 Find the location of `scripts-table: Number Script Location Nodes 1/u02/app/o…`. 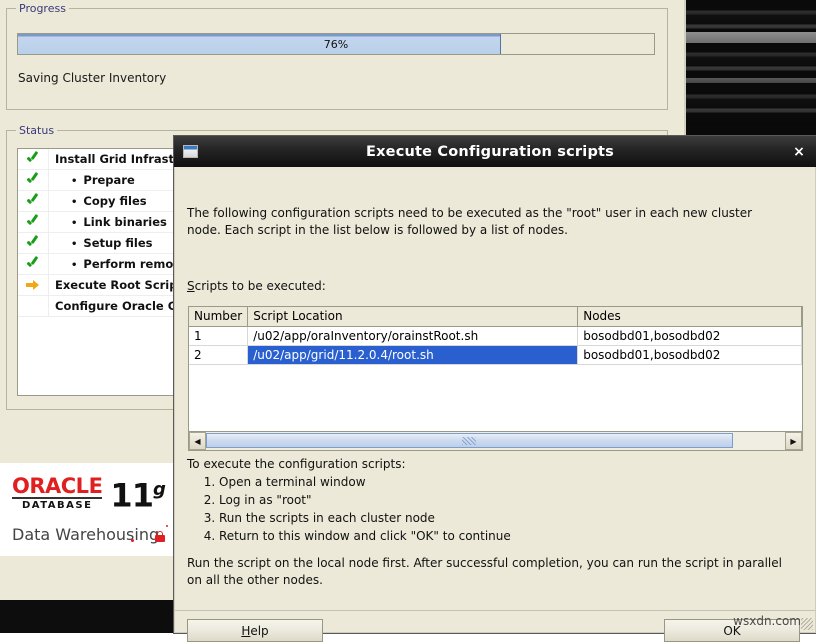

scripts-table: Number Script Location Nodes 1/u02/app/o… is located at coordinates (495, 336).